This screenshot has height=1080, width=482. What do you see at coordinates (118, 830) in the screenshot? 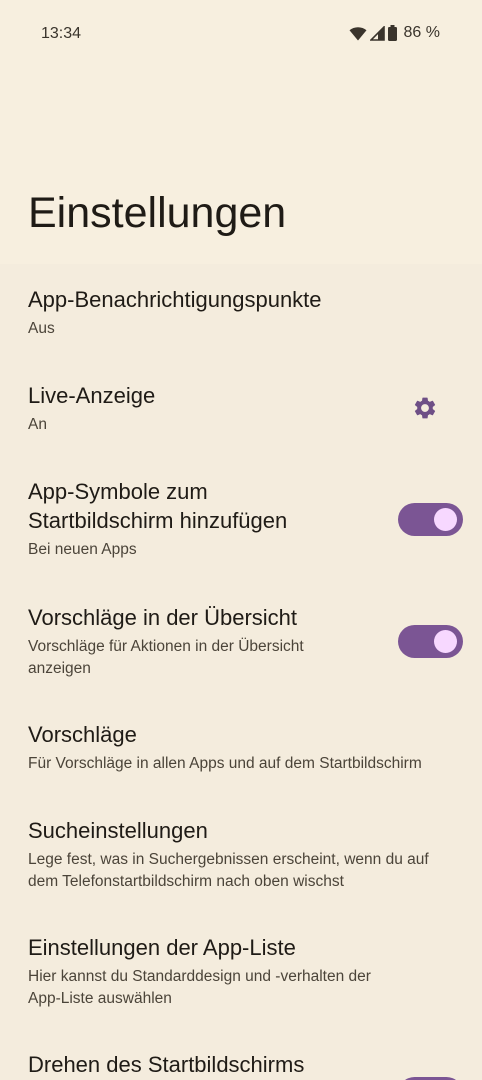
I see `setting-title: Sucheinstellungen` at bounding box center [118, 830].